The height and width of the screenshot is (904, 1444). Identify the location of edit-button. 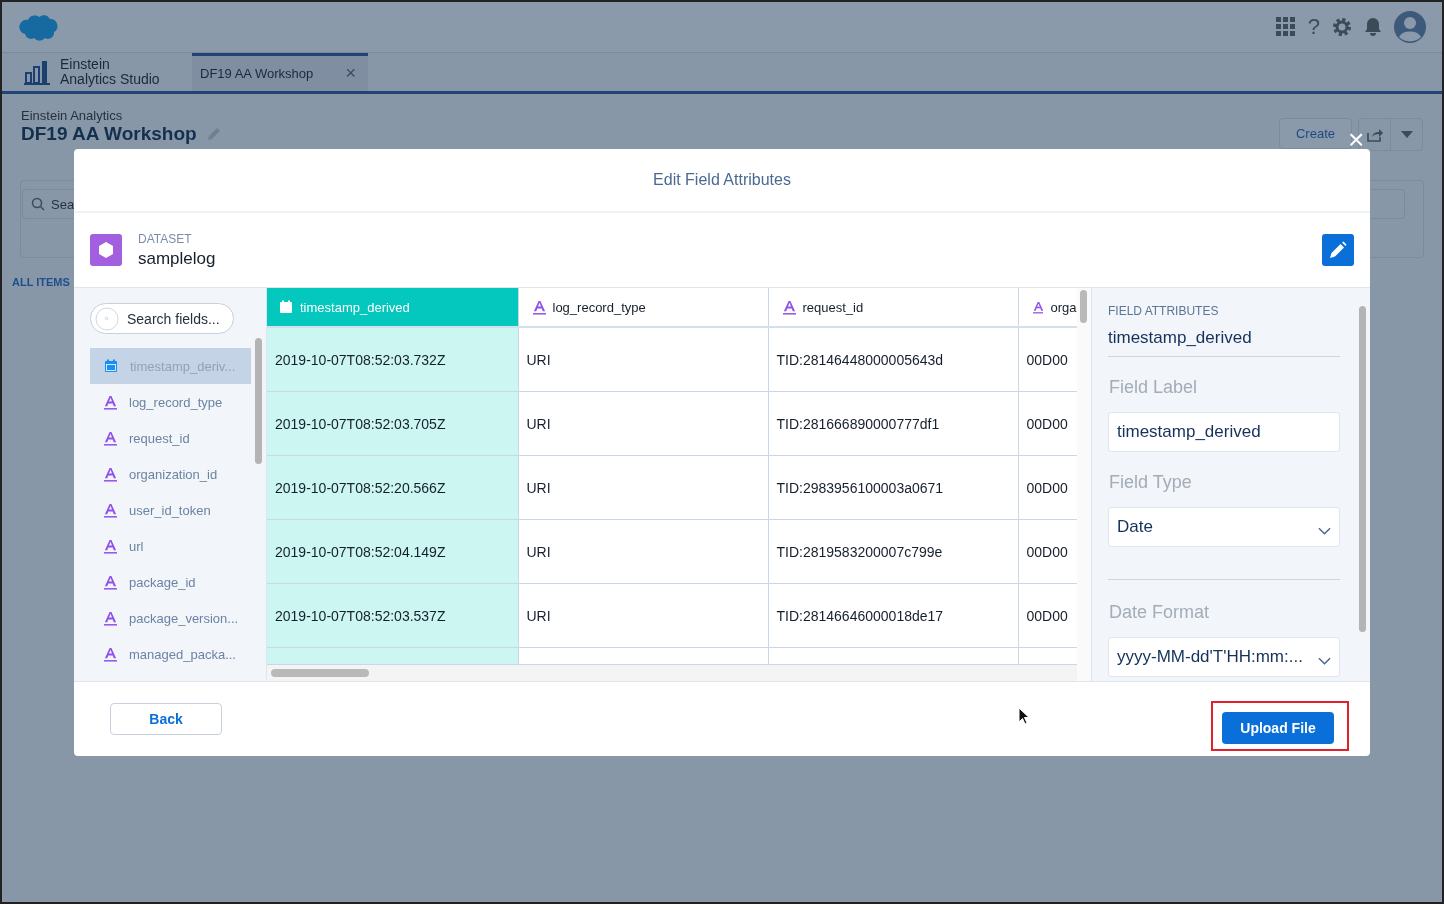
(1338, 250).